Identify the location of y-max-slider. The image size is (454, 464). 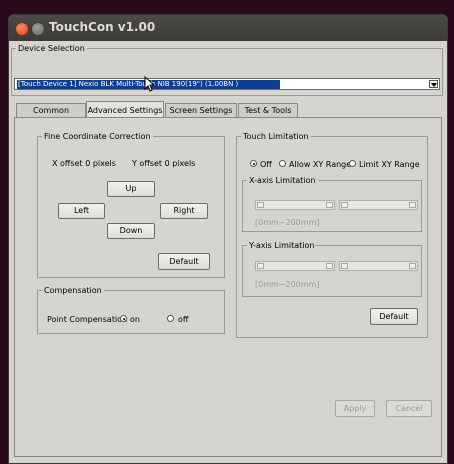
(378, 266).